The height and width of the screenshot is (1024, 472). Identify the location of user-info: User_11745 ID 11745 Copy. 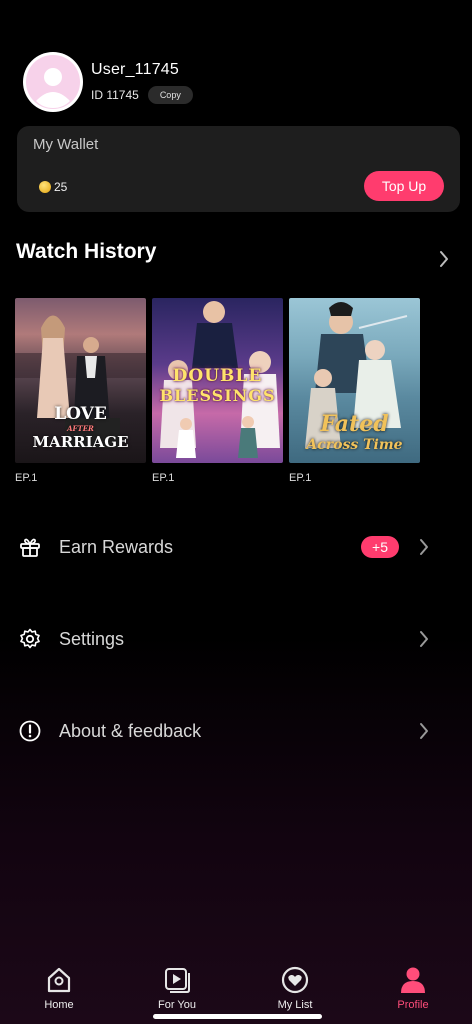
(142, 82).